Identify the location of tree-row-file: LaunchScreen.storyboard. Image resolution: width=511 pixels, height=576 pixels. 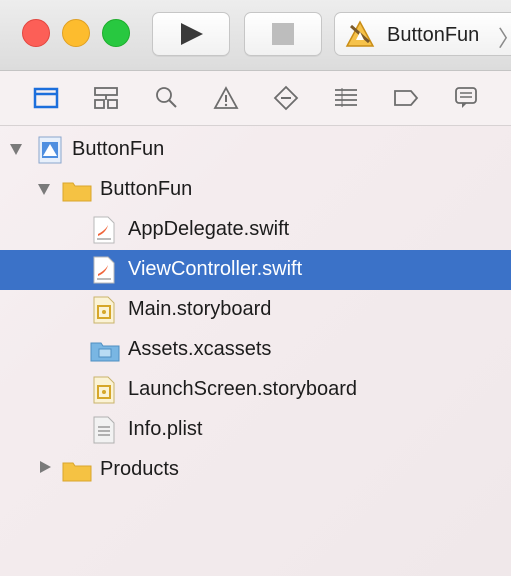
(255, 390).